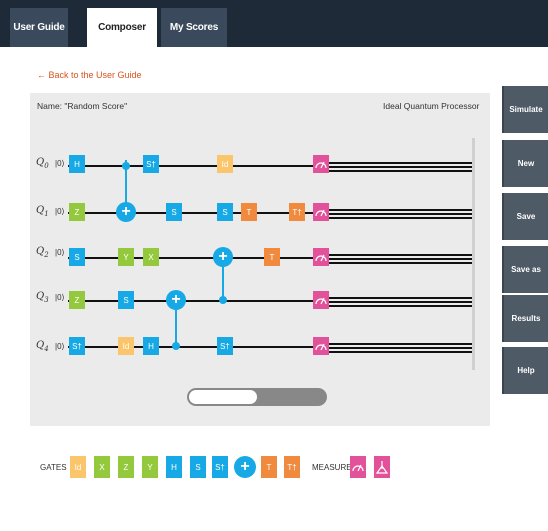 The image size is (548, 531). Describe the element at coordinates (400, 167) in the screenshot. I see `classical-wire-0b` at that location.